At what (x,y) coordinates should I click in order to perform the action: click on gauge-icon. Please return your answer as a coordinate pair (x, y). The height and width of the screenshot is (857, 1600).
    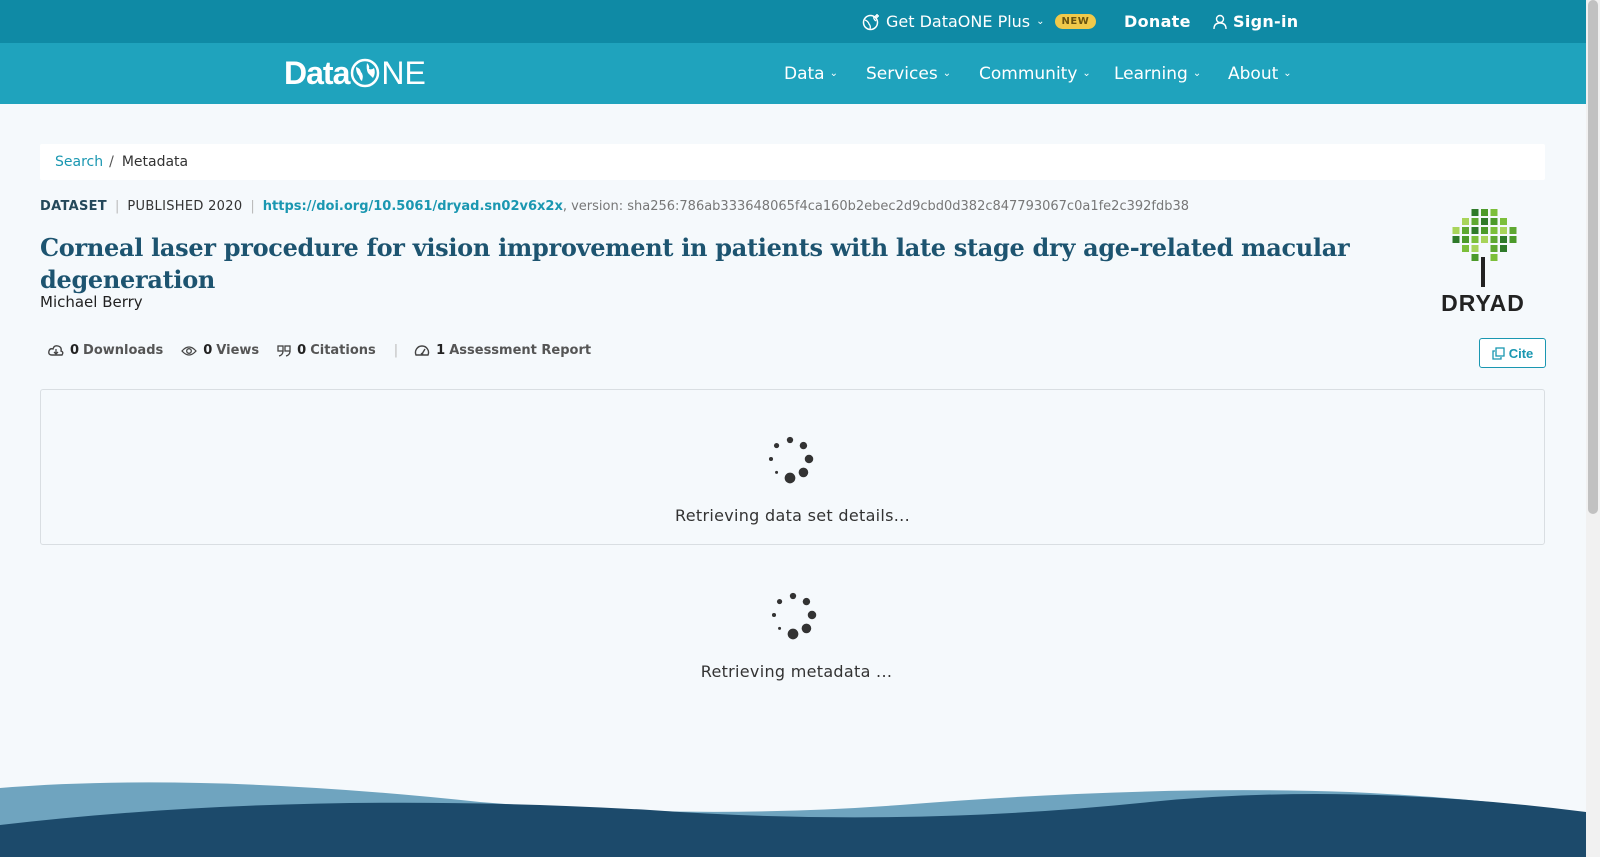
    Looking at the image, I should click on (422, 350).